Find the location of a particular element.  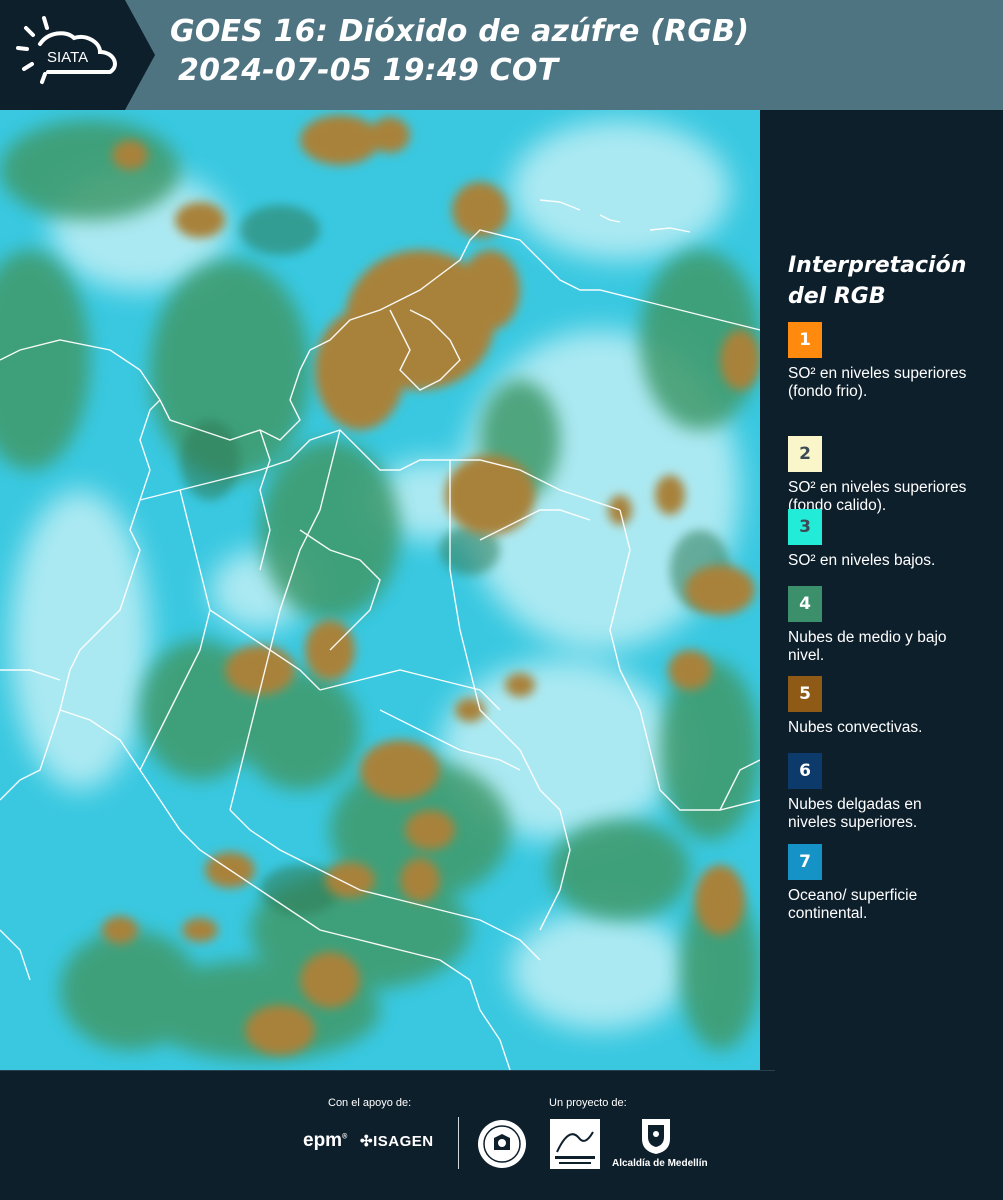

footer-logo-divider is located at coordinates (458, 1143).